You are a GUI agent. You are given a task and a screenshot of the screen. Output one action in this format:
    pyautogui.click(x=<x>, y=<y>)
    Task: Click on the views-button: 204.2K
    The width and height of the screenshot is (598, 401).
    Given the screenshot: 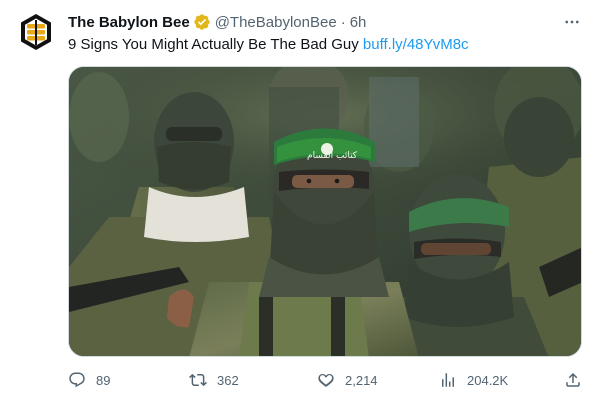 What is the action you would take?
    pyautogui.click(x=473, y=380)
    